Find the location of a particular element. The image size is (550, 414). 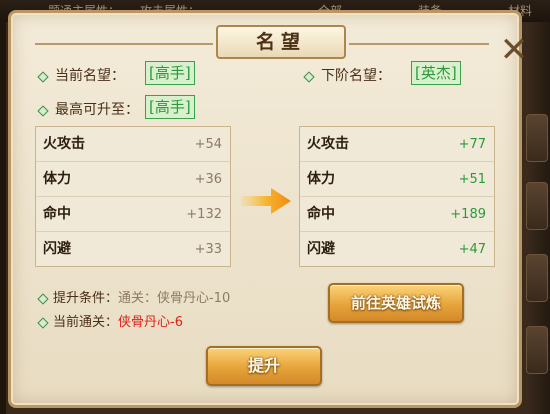

max-reputation-value: [高手] is located at coordinates (170, 107).